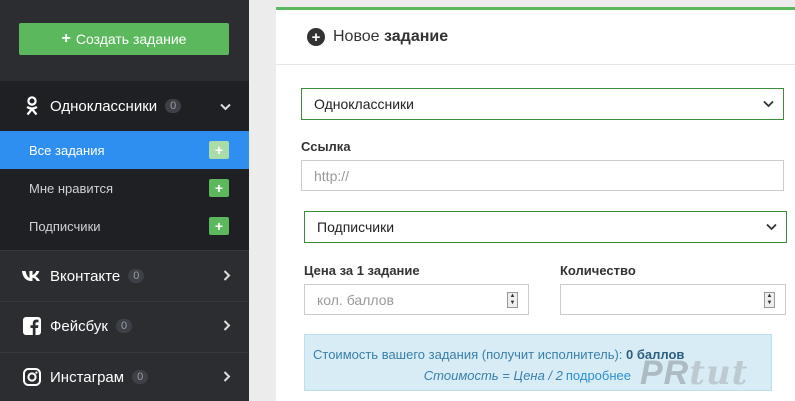  Describe the element at coordinates (493, 375) in the screenshot. I see `formula-text: Стоимость = Цена / 2` at that location.